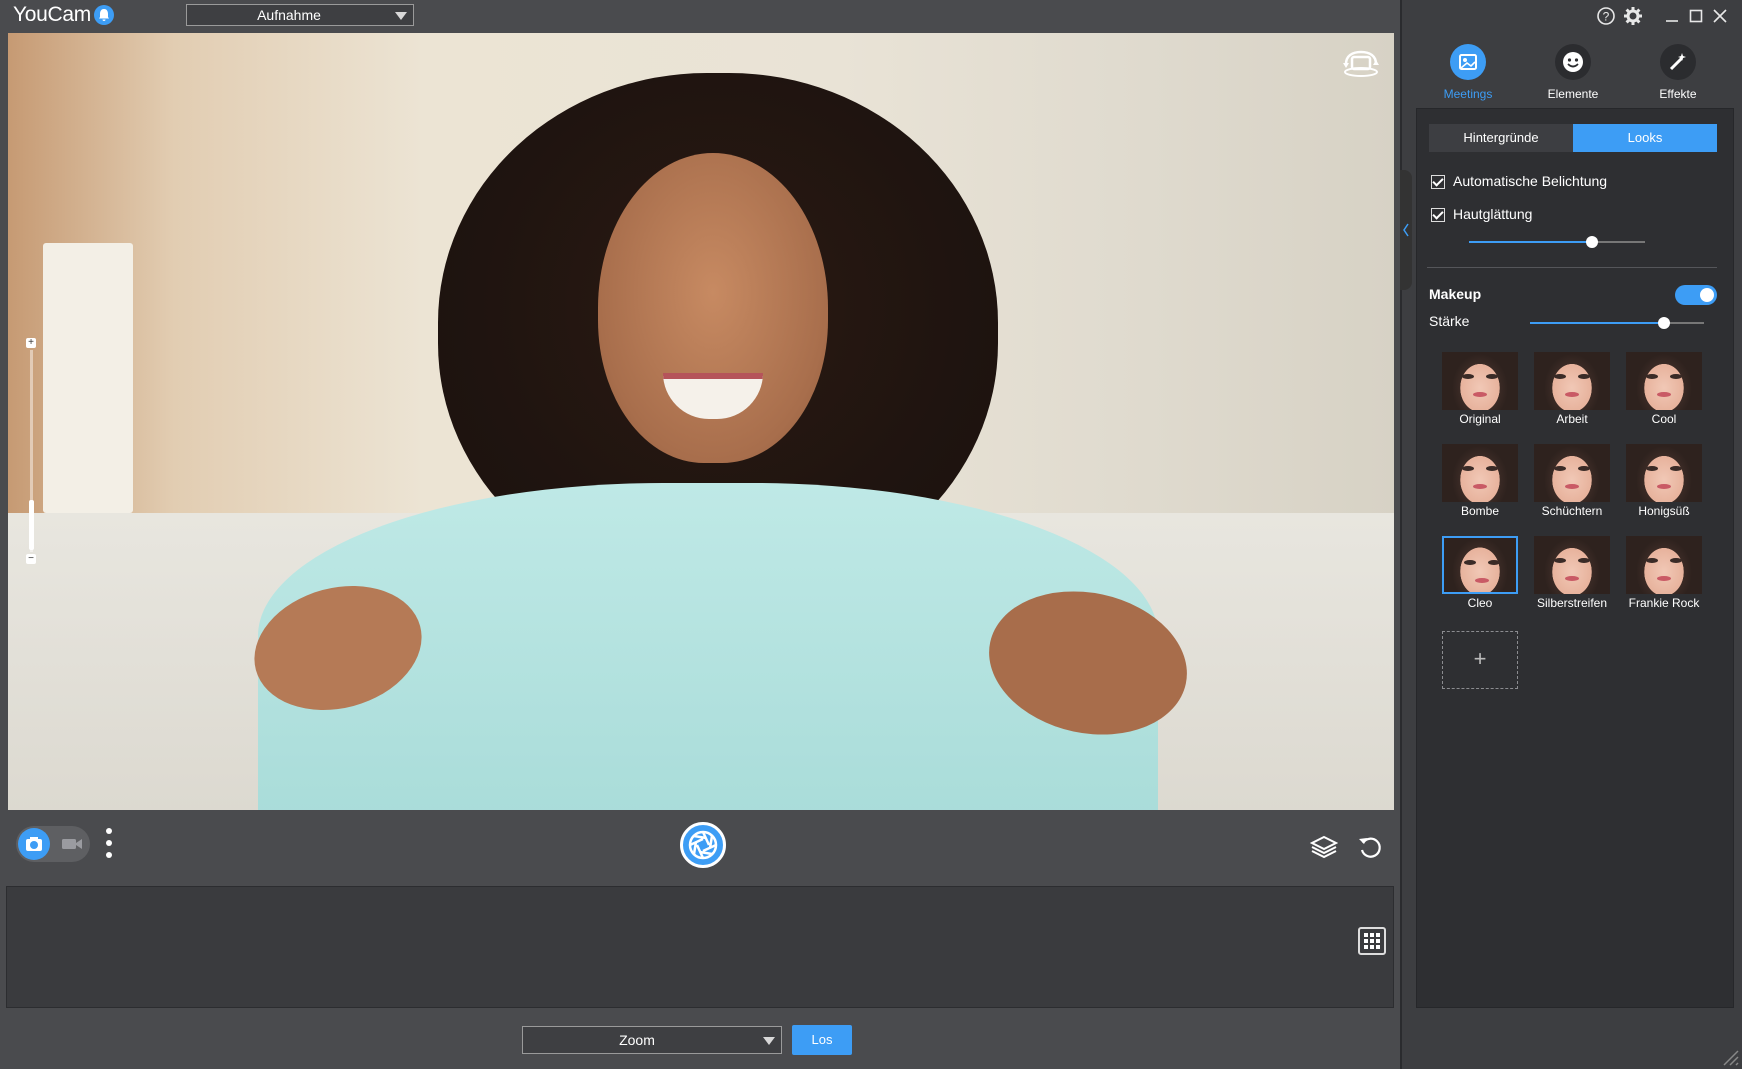  What do you see at coordinates (72, 844) in the screenshot?
I see `video-camera-icon` at bounding box center [72, 844].